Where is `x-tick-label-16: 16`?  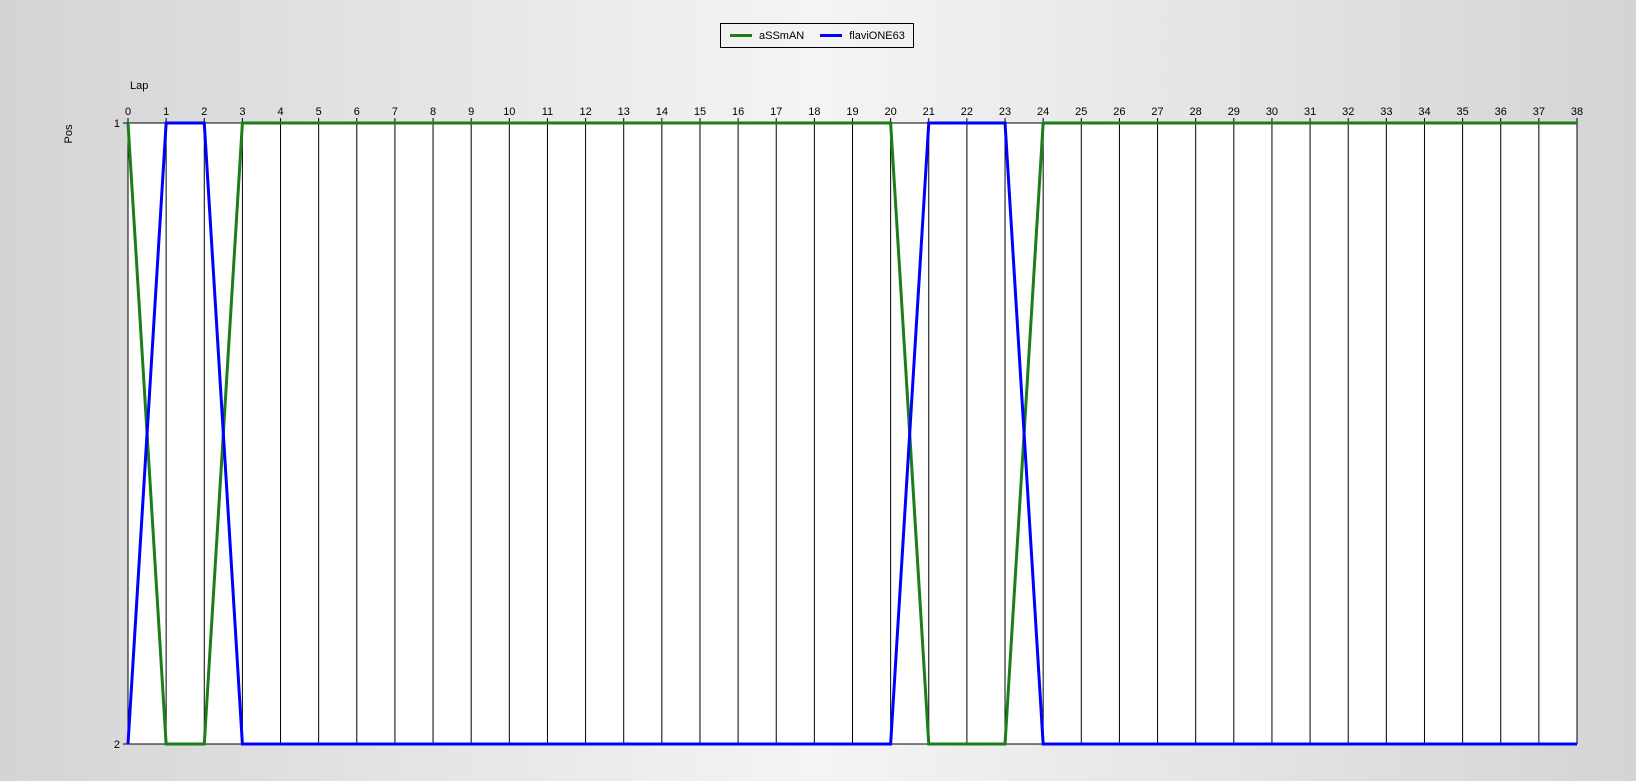
x-tick-label-16: 16 is located at coordinates (738, 112).